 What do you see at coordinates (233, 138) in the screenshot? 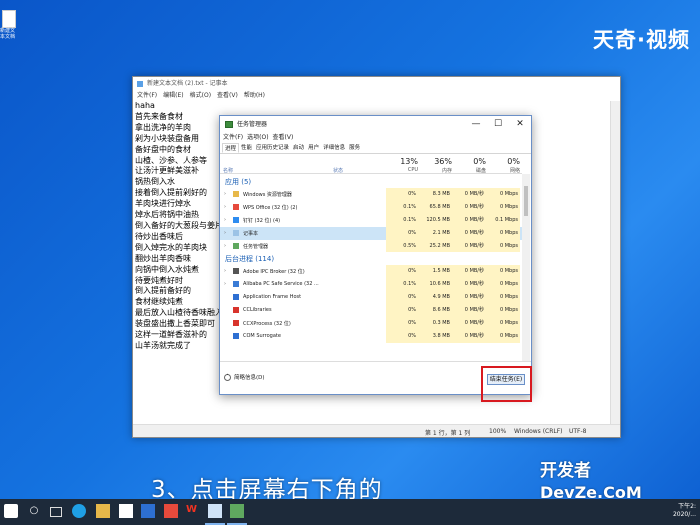
I see `tm-menu-file: 文件(F)` at bounding box center [233, 138].